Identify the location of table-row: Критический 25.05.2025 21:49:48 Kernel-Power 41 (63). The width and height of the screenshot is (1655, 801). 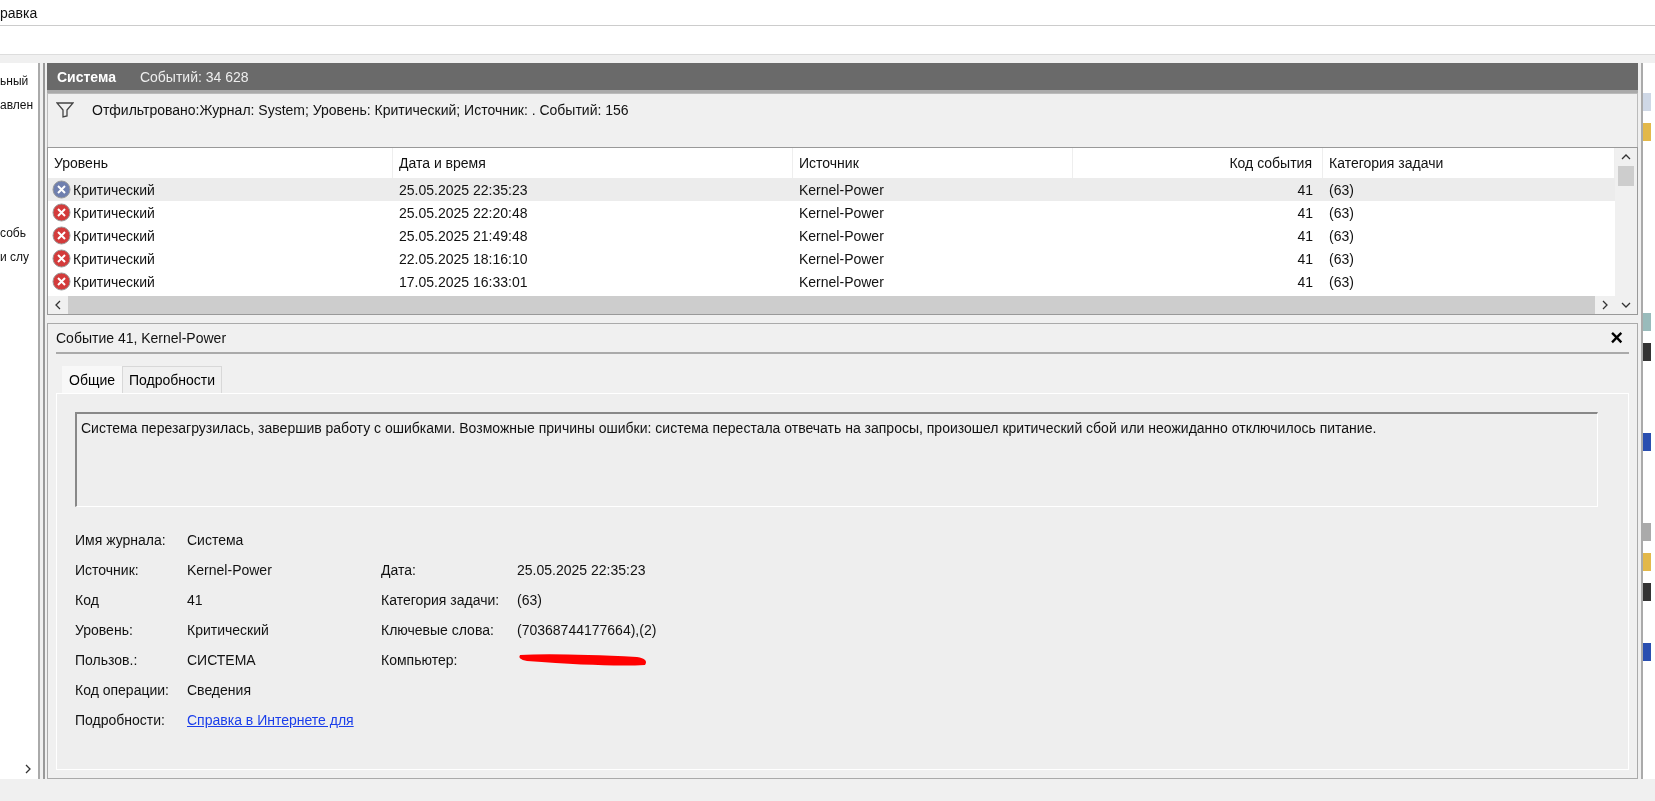
(831, 235).